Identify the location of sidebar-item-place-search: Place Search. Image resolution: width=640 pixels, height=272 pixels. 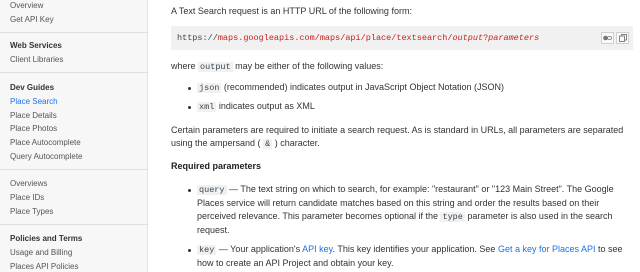
(34, 102).